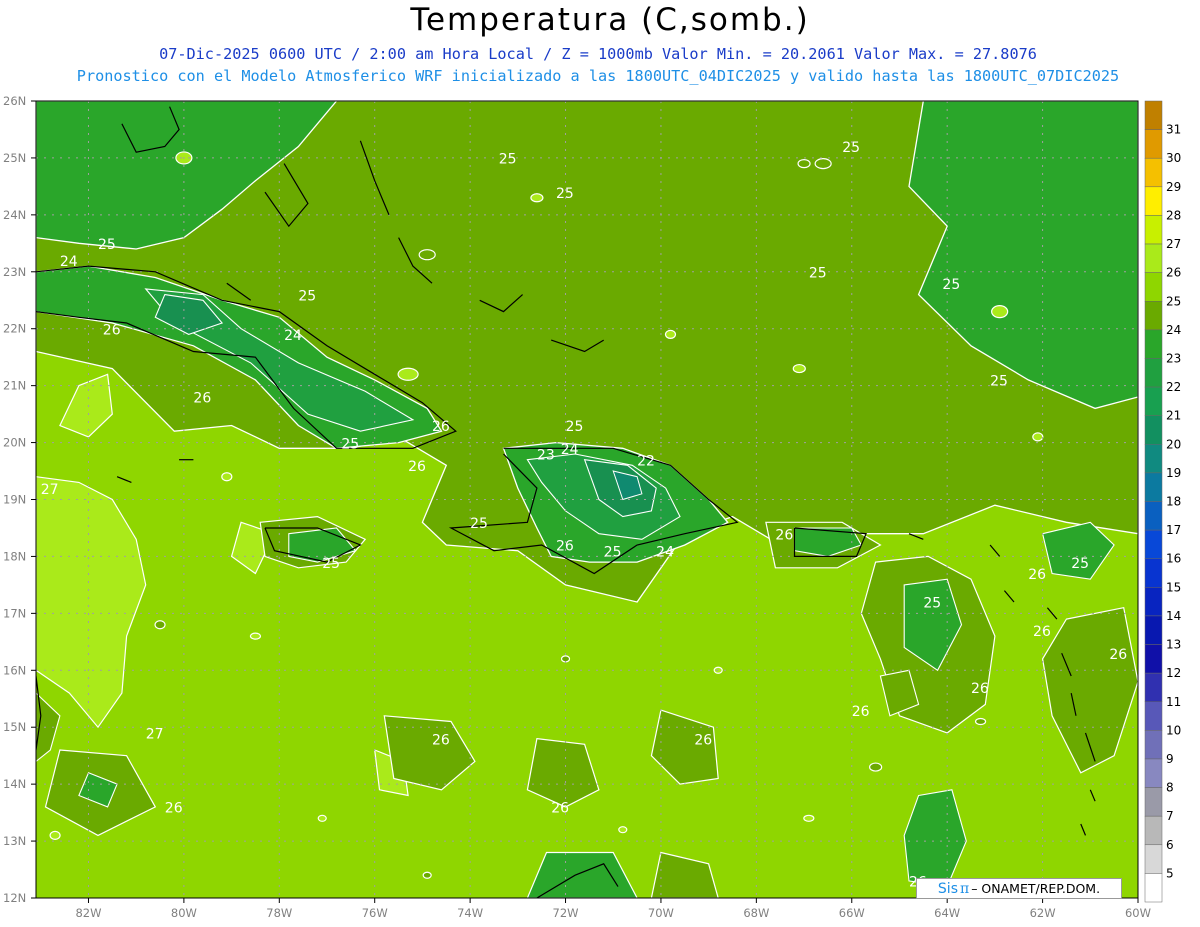  Describe the element at coordinates (1170, 816) in the screenshot. I see `colorbar-label: 7` at that location.